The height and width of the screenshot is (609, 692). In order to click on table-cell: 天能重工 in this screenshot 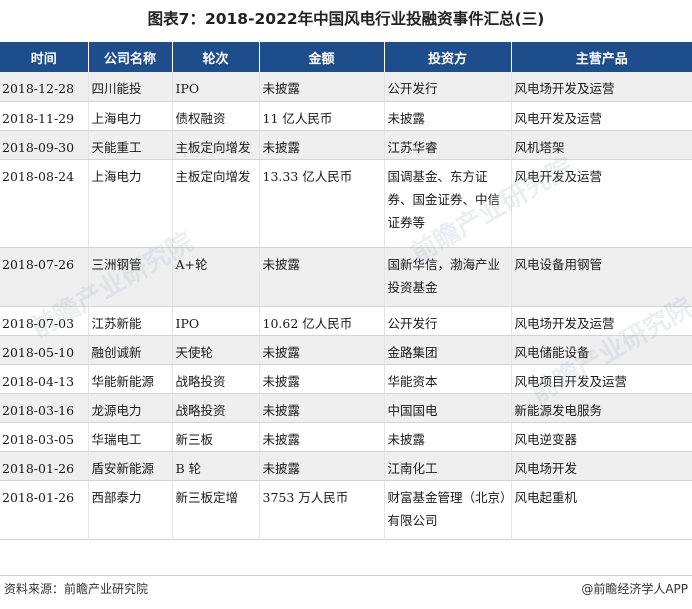, I will do `click(129, 145)`.